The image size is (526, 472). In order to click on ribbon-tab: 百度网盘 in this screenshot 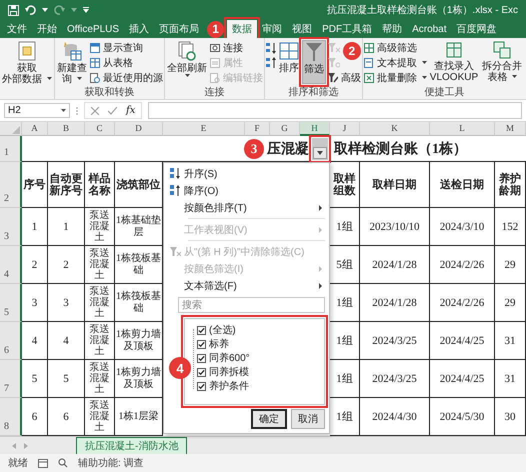, I will do `click(477, 29)`.